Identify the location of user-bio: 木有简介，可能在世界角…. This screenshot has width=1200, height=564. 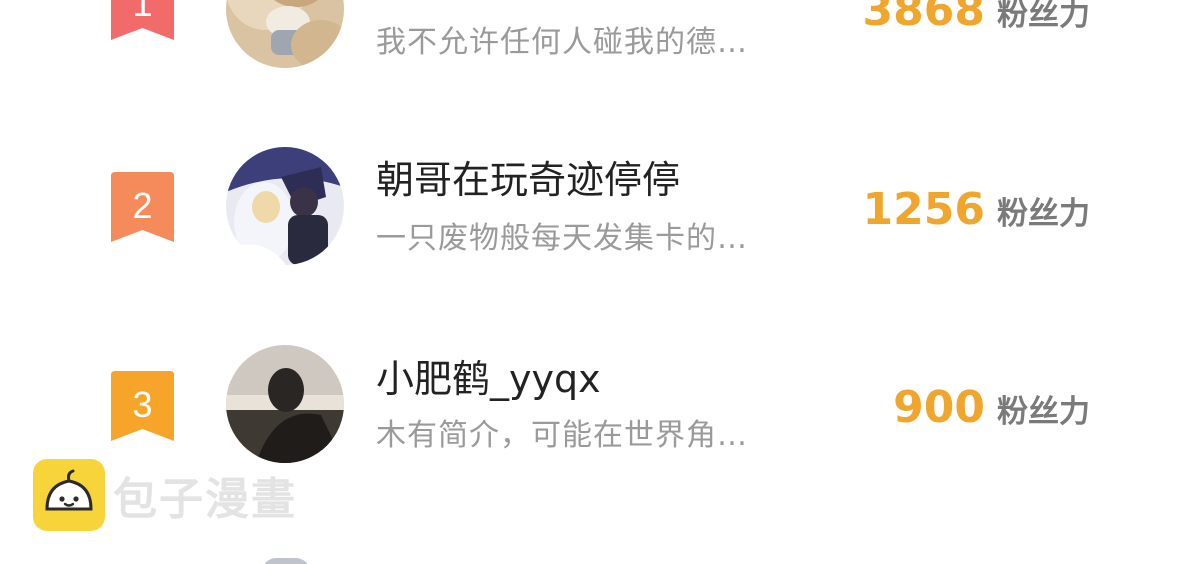
(562, 435).